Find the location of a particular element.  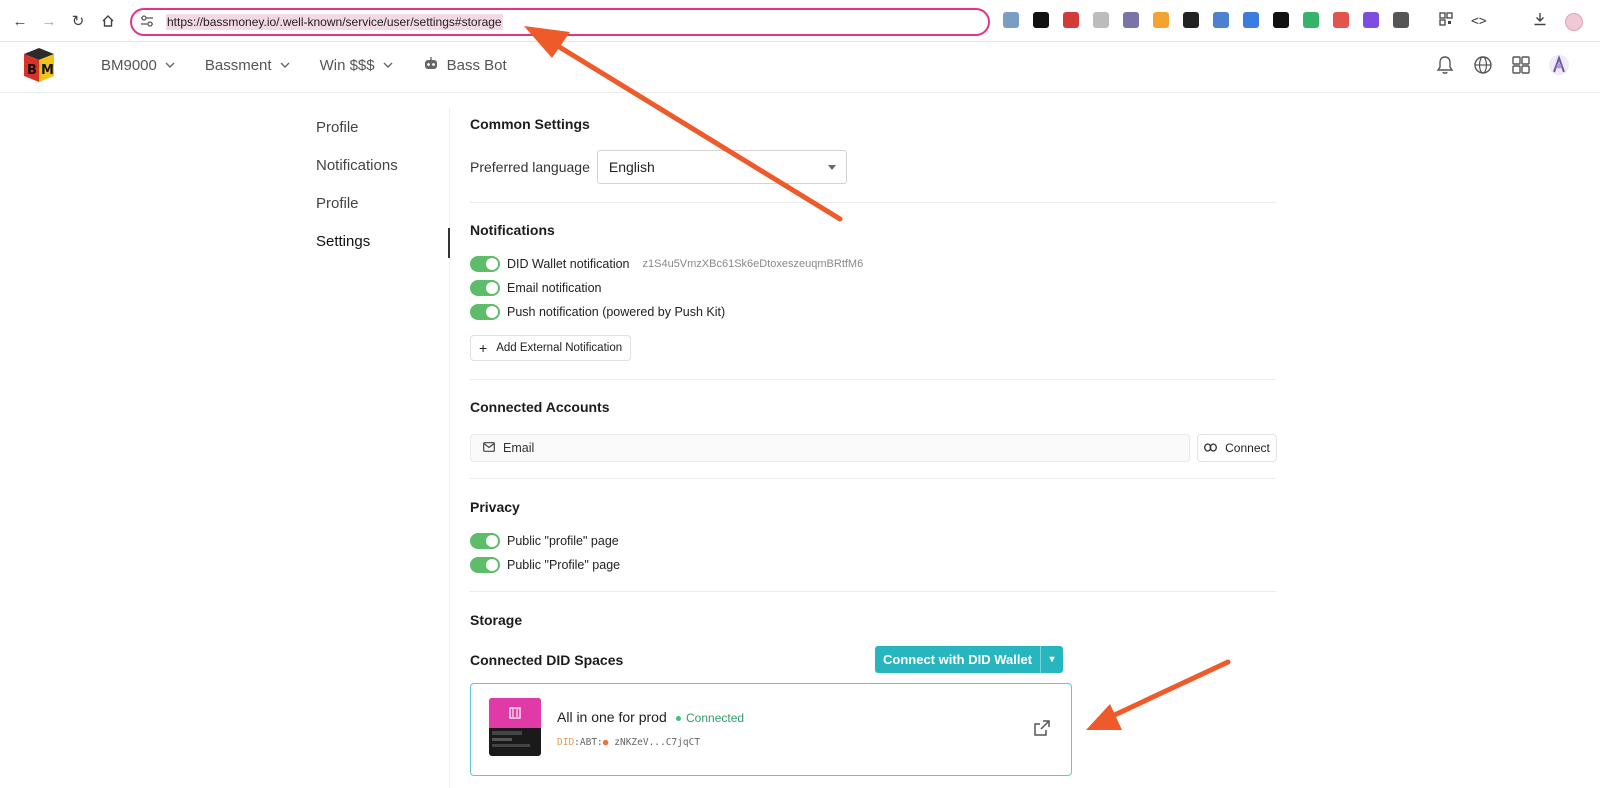

email-account-field: Email is located at coordinates (830, 448).